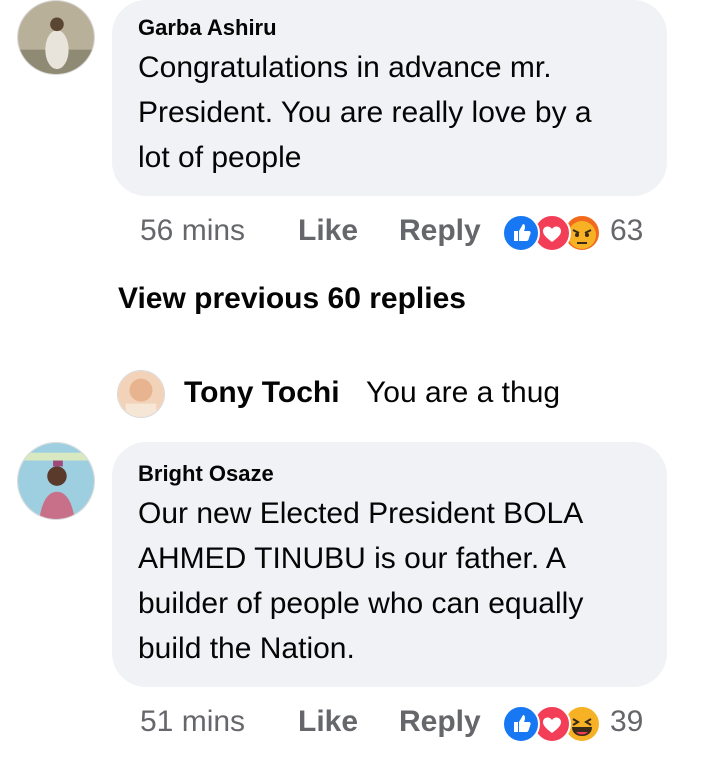 The height and width of the screenshot is (762, 720). Describe the element at coordinates (206, 474) in the screenshot. I see `comment-author: Bright Osaze` at that location.